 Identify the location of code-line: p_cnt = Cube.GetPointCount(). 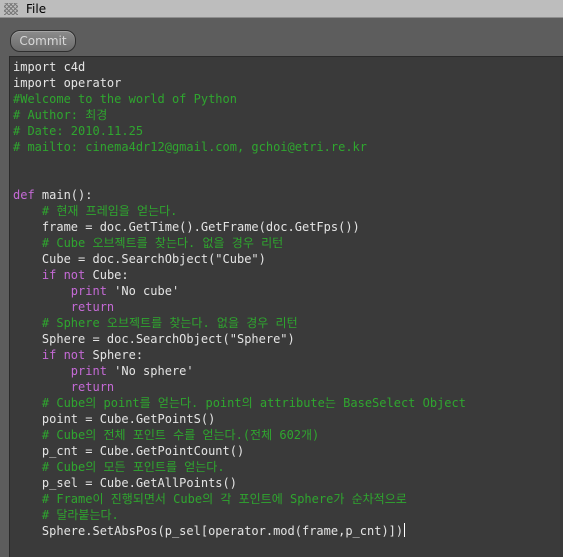
(239, 451).